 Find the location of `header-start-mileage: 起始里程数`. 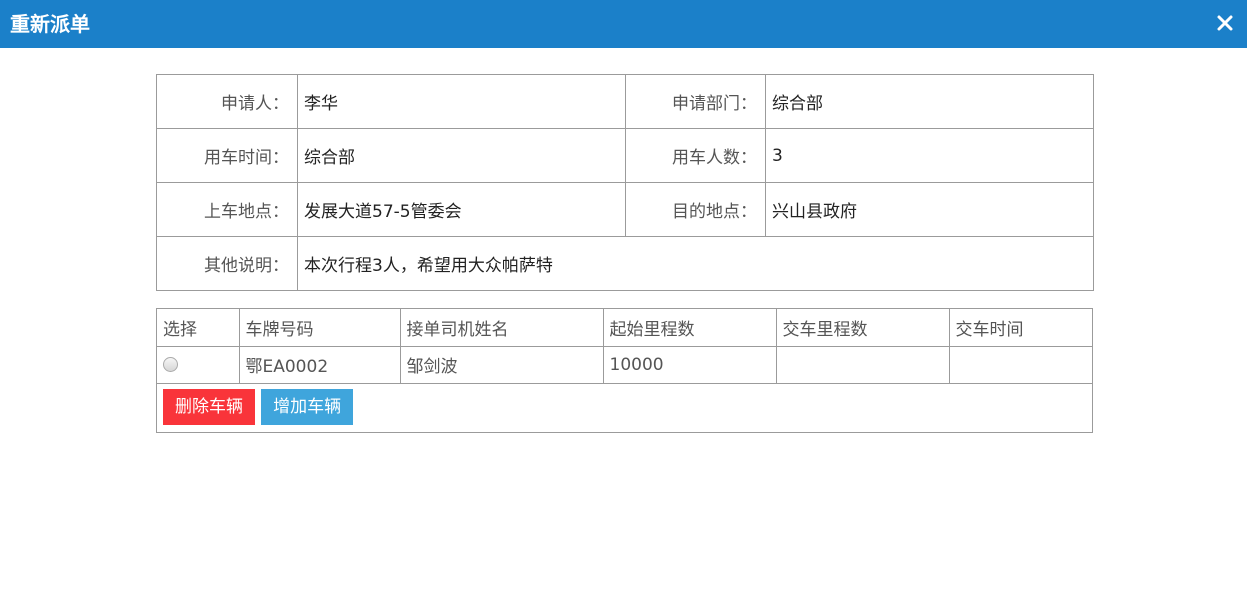

header-start-mileage: 起始里程数 is located at coordinates (689, 328).